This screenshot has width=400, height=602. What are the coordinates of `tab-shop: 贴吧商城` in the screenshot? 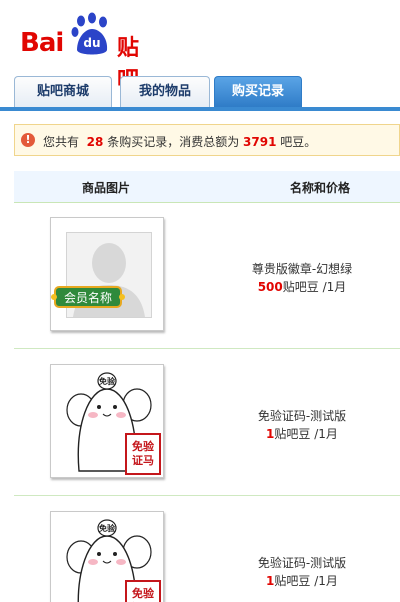 It's located at (63, 91).